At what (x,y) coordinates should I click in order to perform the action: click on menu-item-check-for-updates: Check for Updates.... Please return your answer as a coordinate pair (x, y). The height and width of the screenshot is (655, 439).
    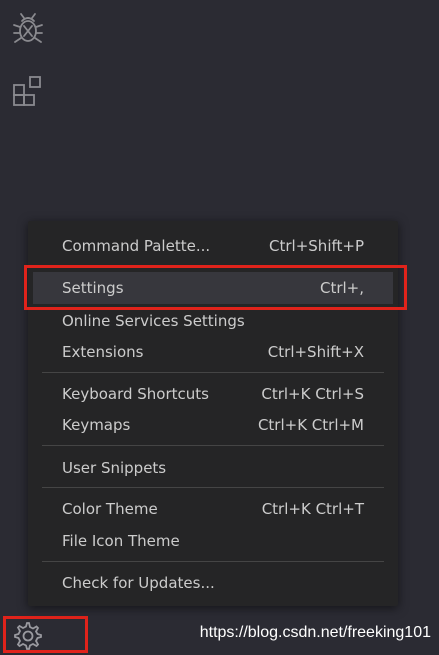
    Looking at the image, I should click on (213, 583).